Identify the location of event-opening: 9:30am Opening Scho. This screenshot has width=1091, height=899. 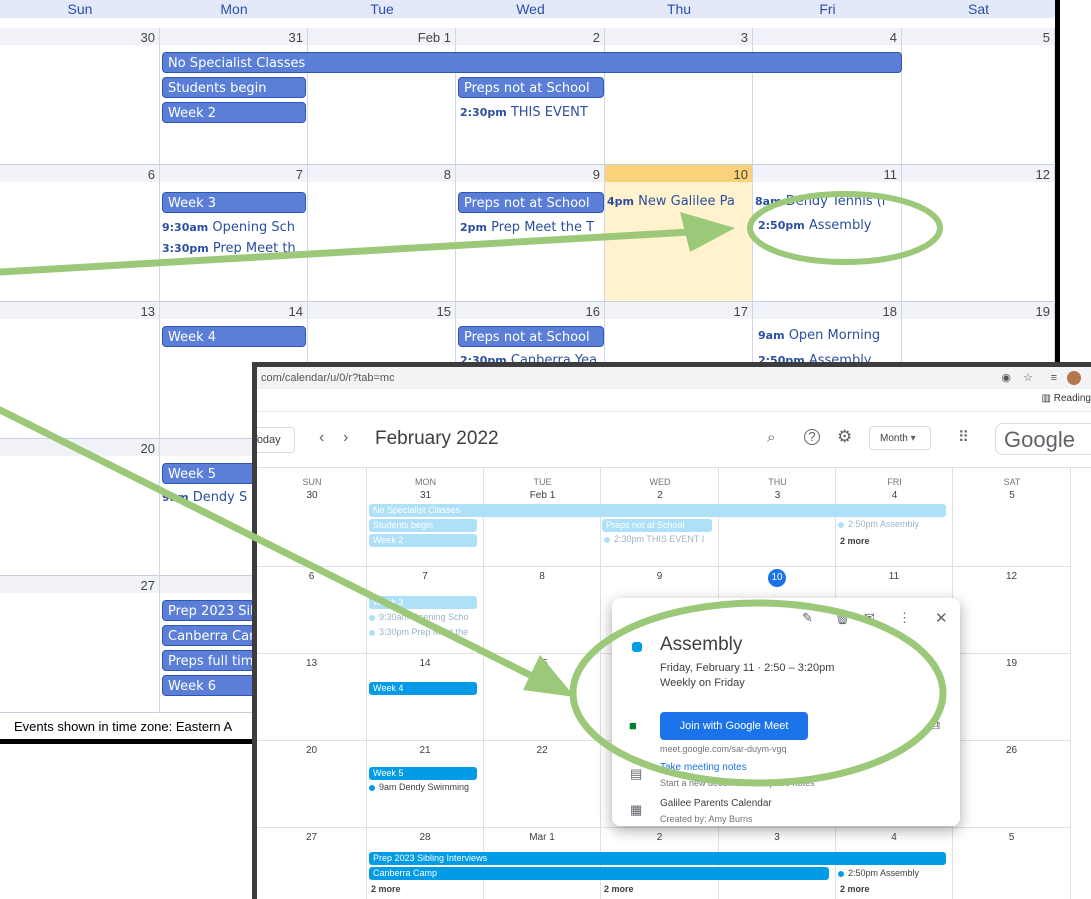
(422, 617).